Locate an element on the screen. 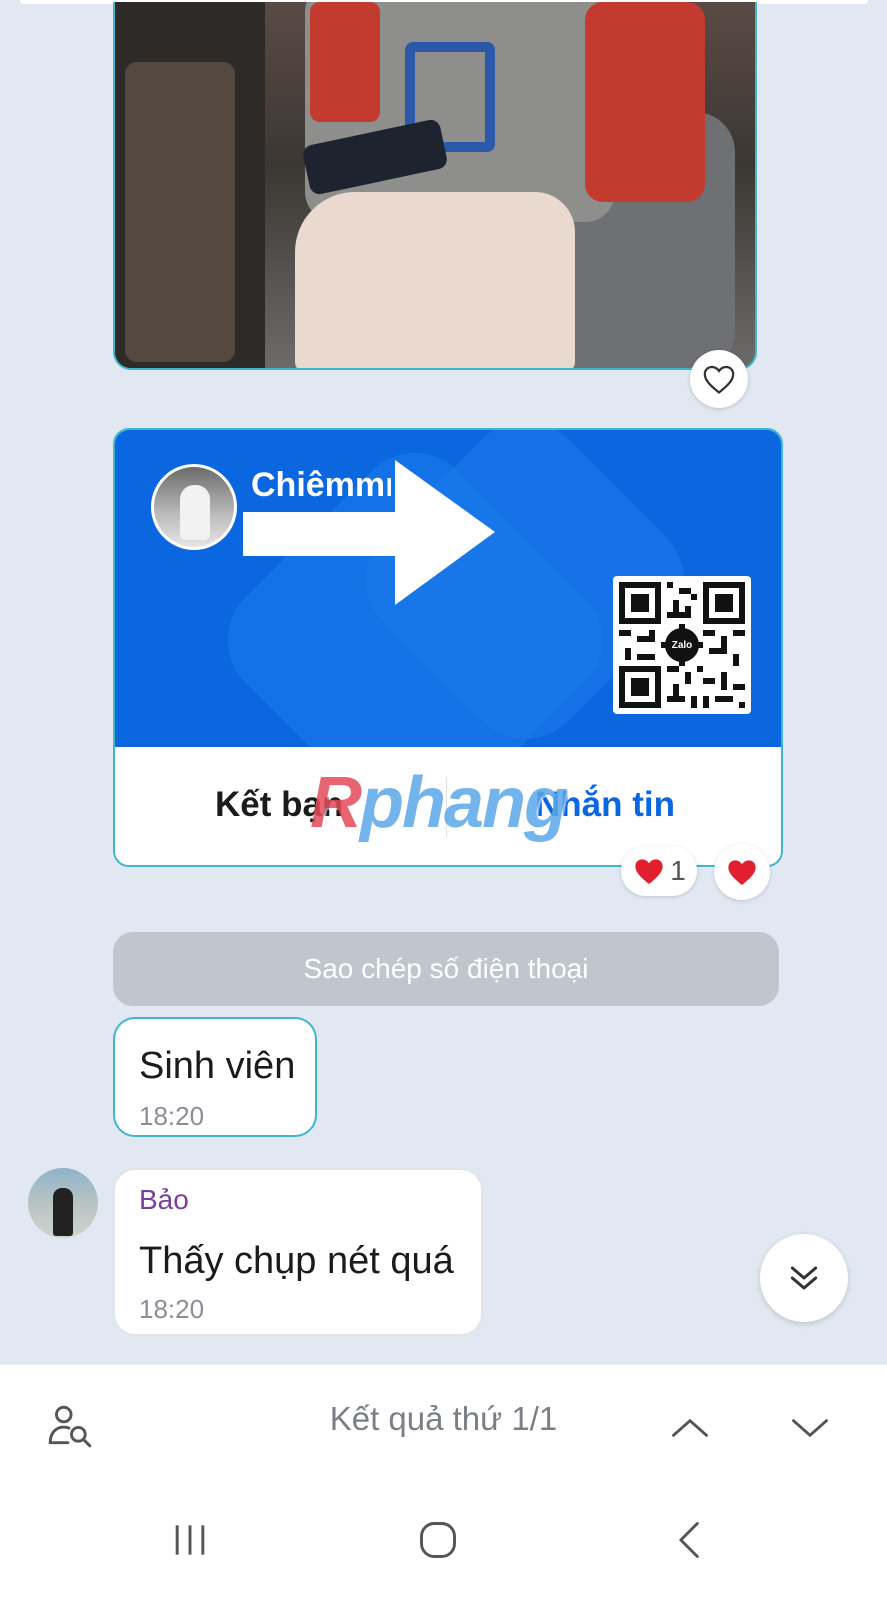 The height and width of the screenshot is (1600, 887). divider is located at coordinates (443, 1364).